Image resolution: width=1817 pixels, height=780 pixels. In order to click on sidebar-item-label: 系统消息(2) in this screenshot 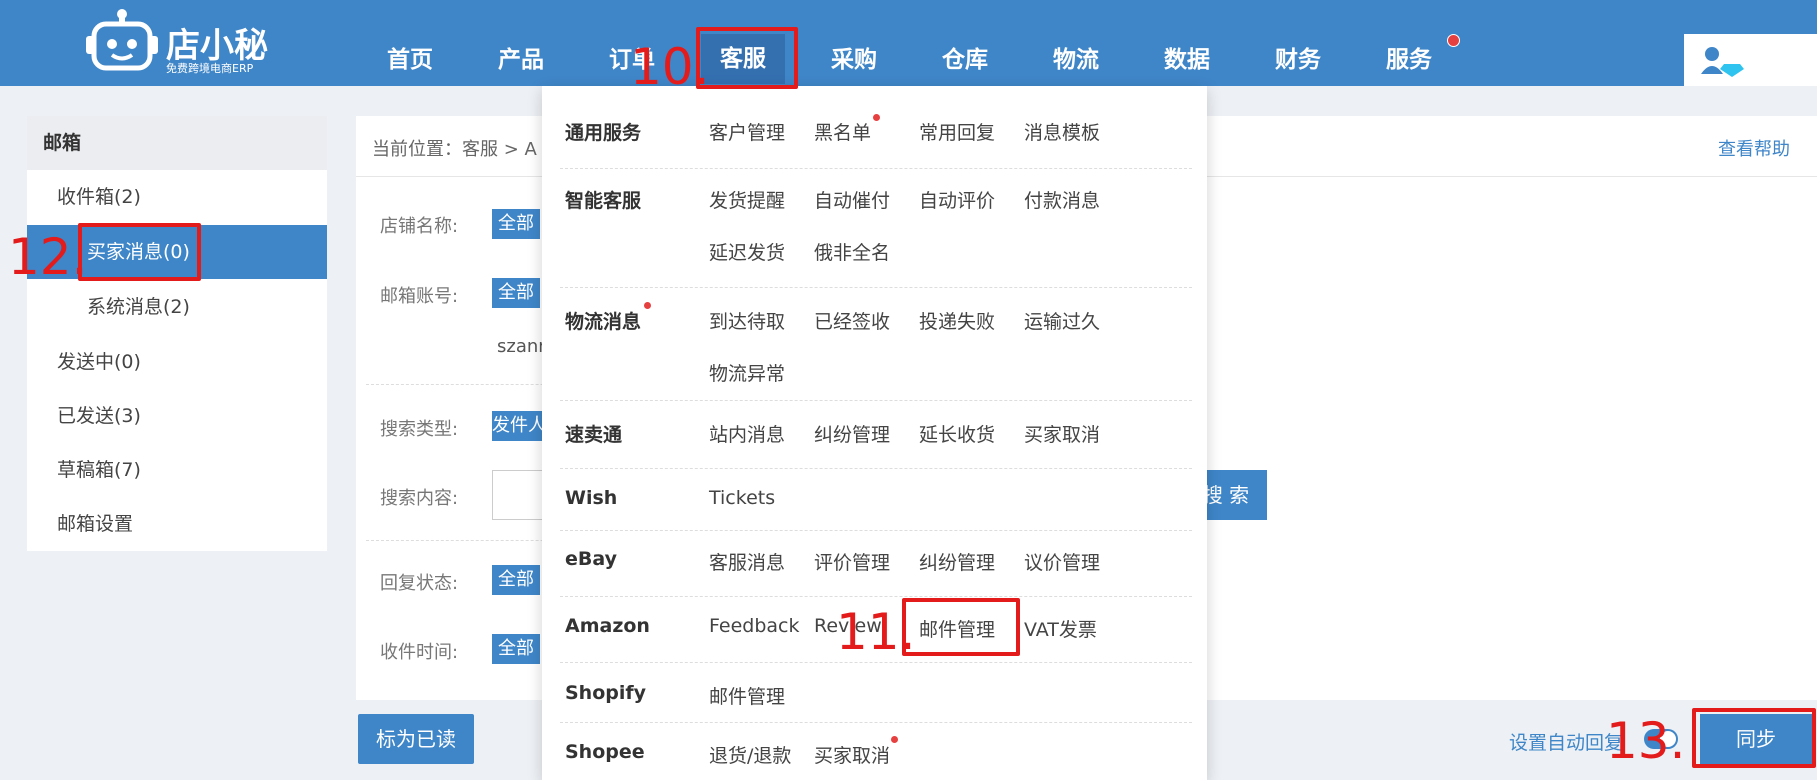, I will do `click(138, 307)`.